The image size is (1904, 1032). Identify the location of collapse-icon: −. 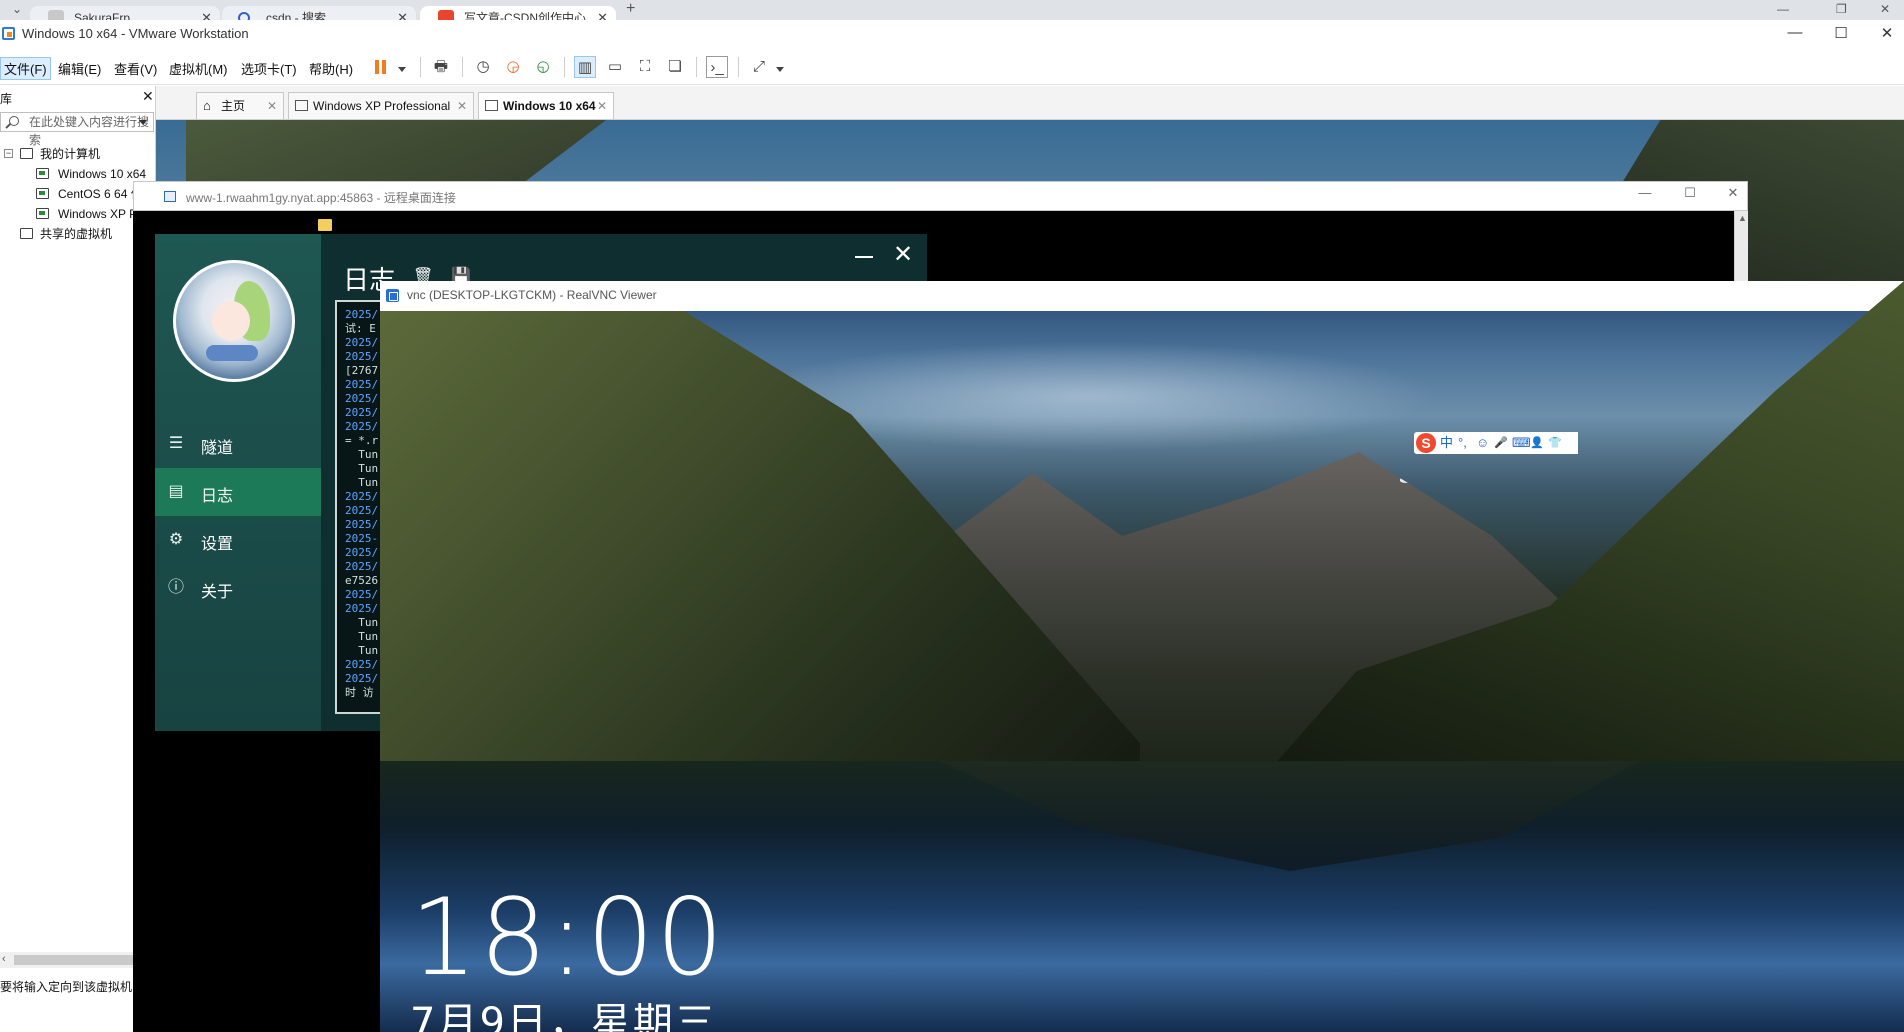
(8, 153).